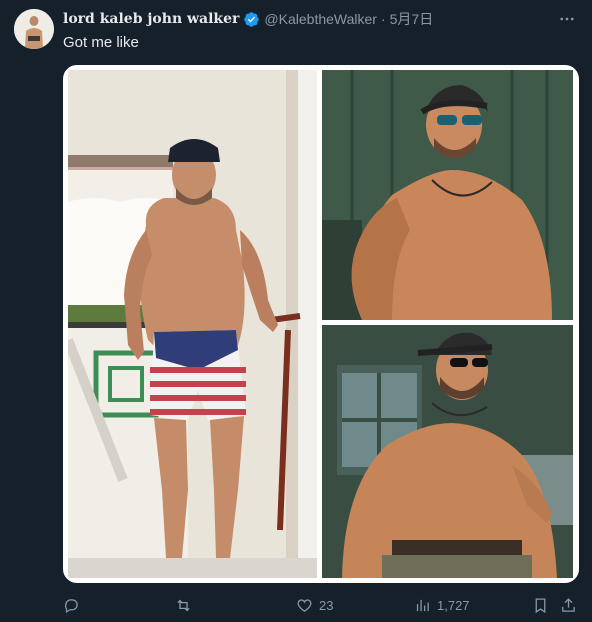 The width and height of the screenshot is (592, 622). Describe the element at coordinates (326, 605) in the screenshot. I see `like-count: 23` at that location.